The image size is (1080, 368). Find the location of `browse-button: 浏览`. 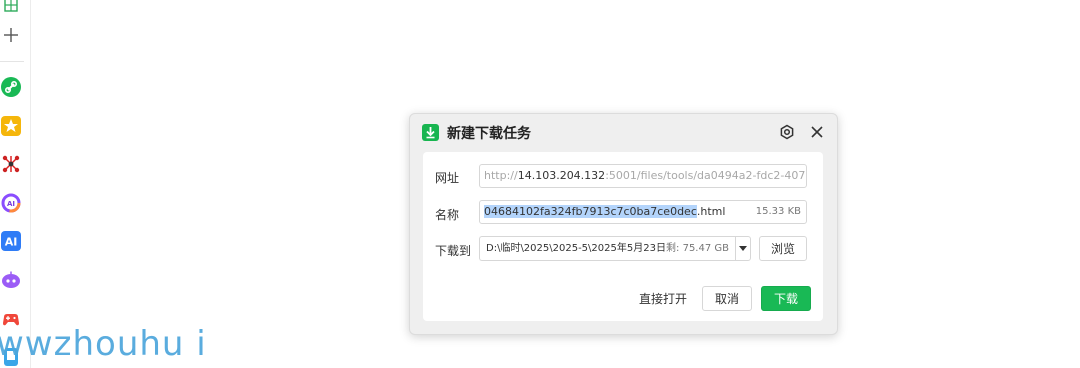

browse-button: 浏览 is located at coordinates (783, 248).